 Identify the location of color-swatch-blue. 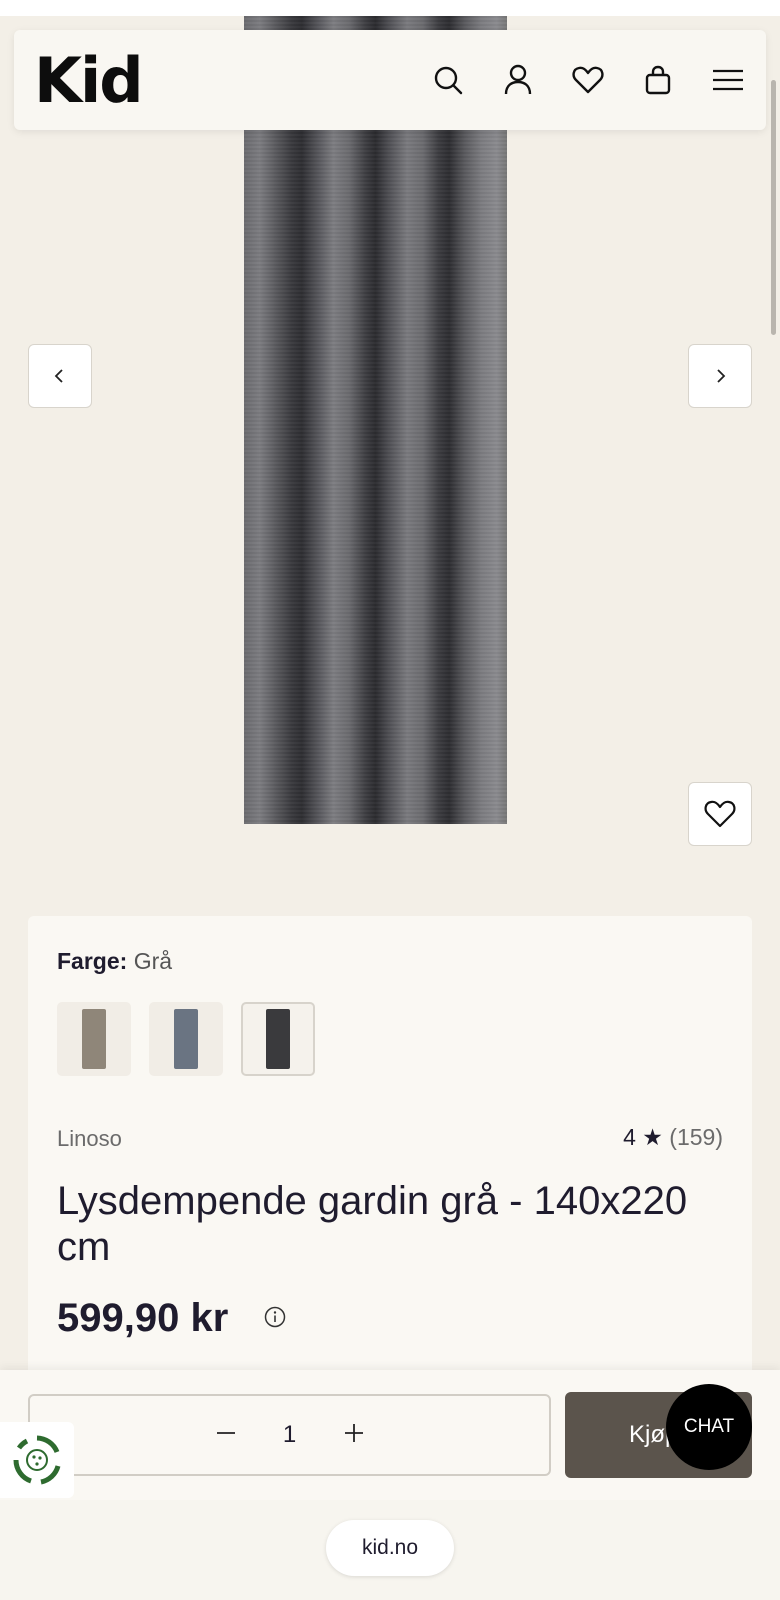
(186, 1039).